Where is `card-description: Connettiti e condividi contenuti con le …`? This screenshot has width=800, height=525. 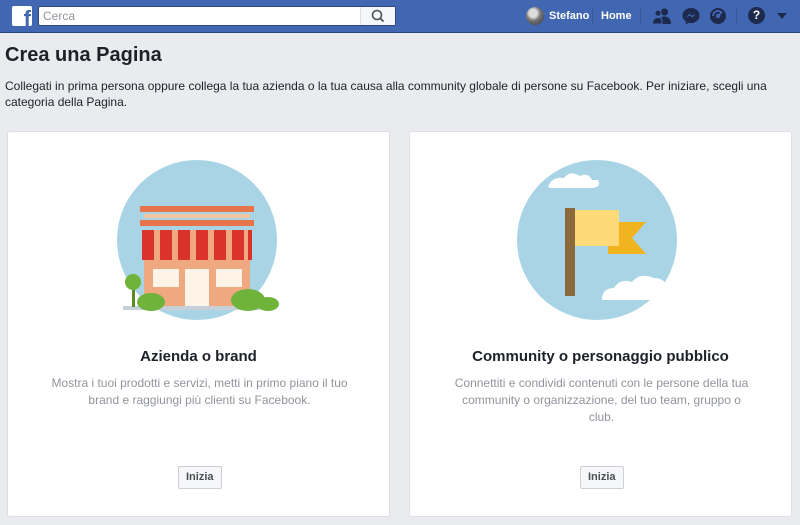
card-description: Connettiti e condividi contenuti con le … is located at coordinates (601, 400).